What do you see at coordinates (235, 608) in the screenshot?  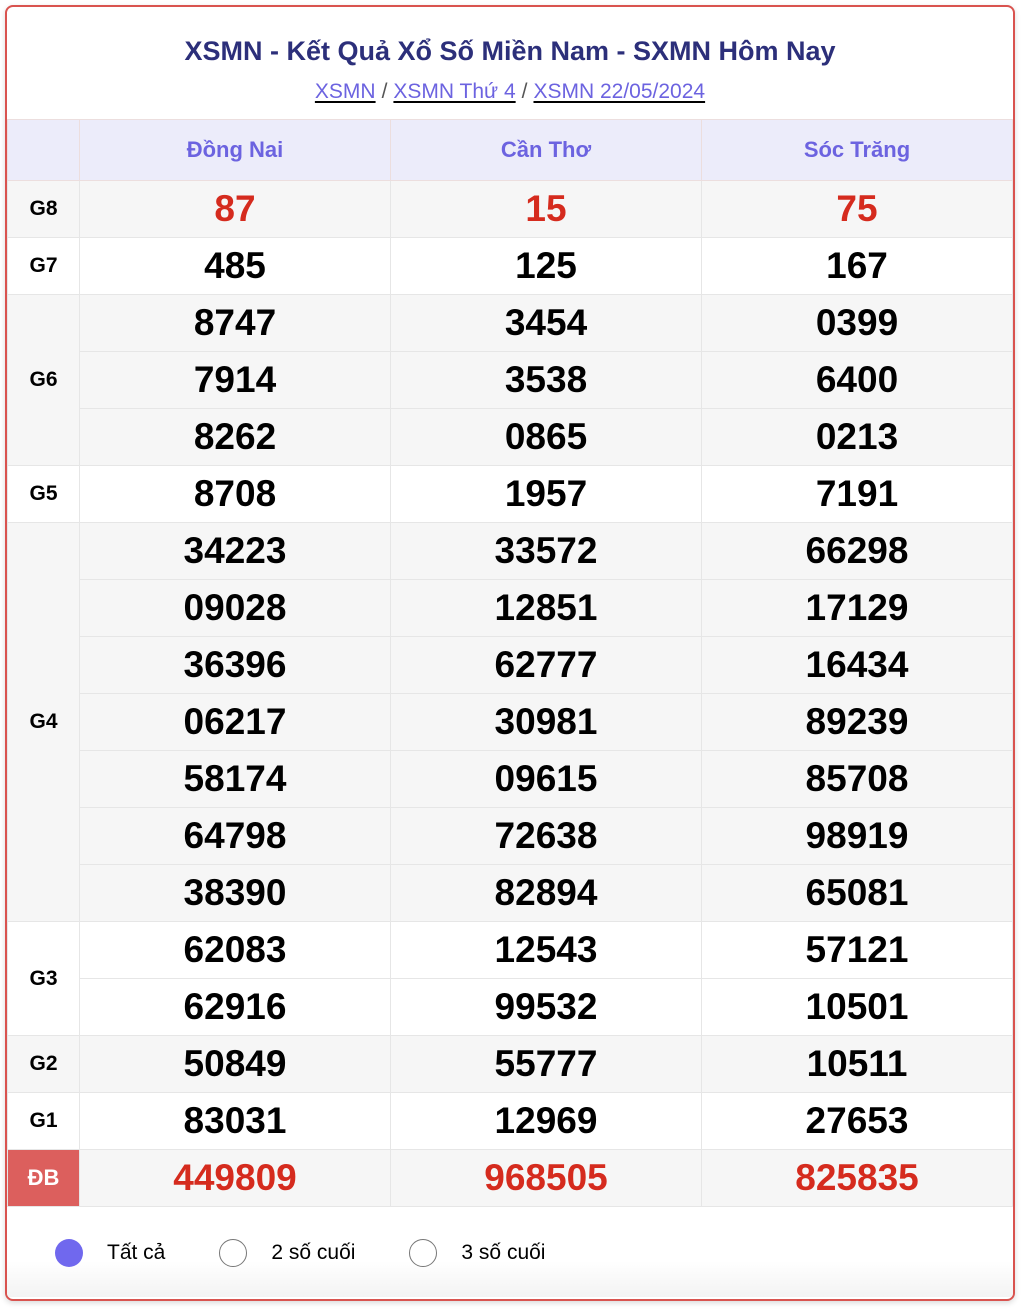 I see `prize-number: 09028` at bounding box center [235, 608].